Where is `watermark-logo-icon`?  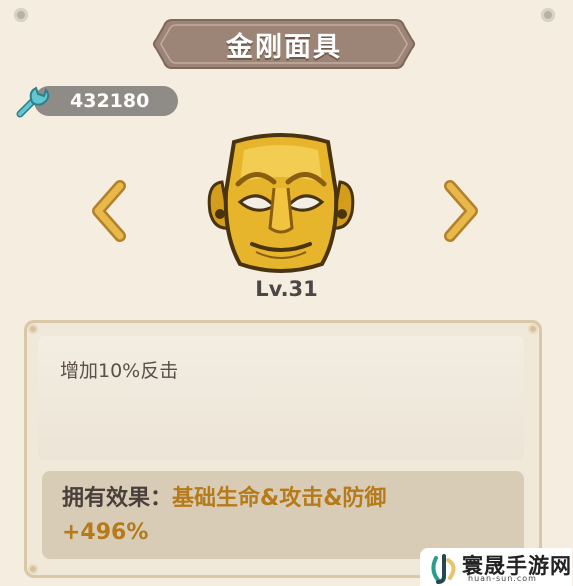
watermark-logo-icon is located at coordinates (443, 569).